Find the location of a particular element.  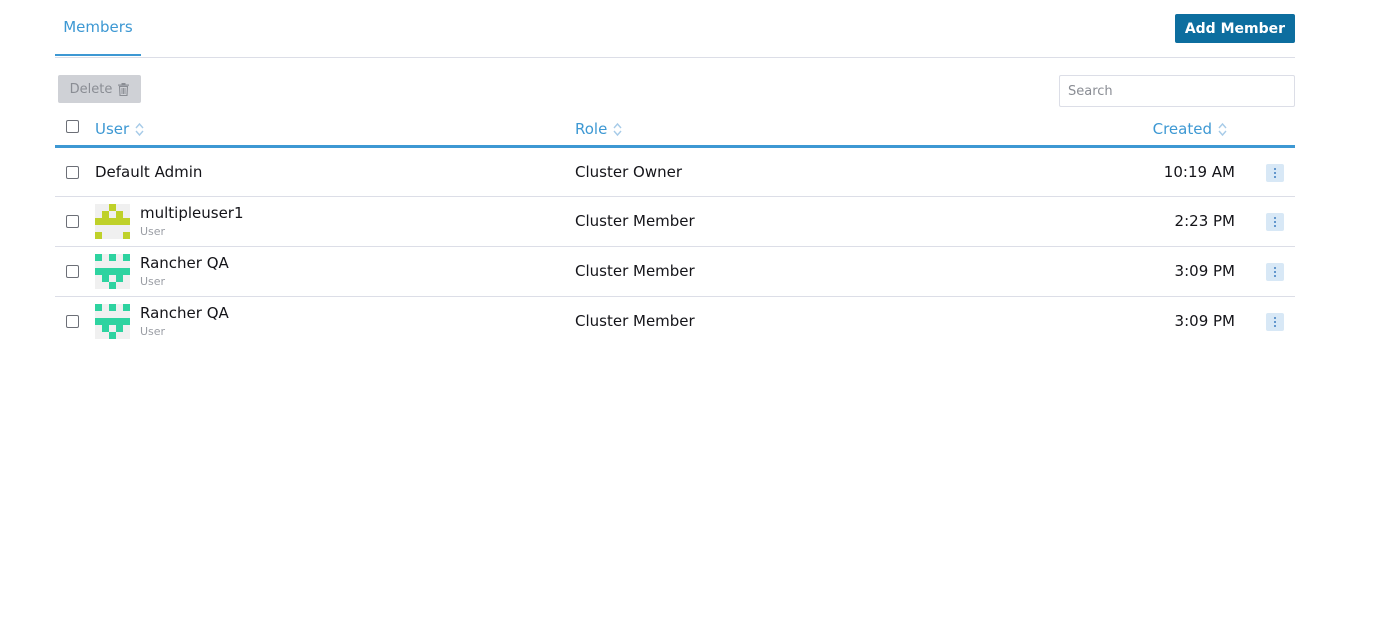

table-header: User Role Created is located at coordinates (675, 129).